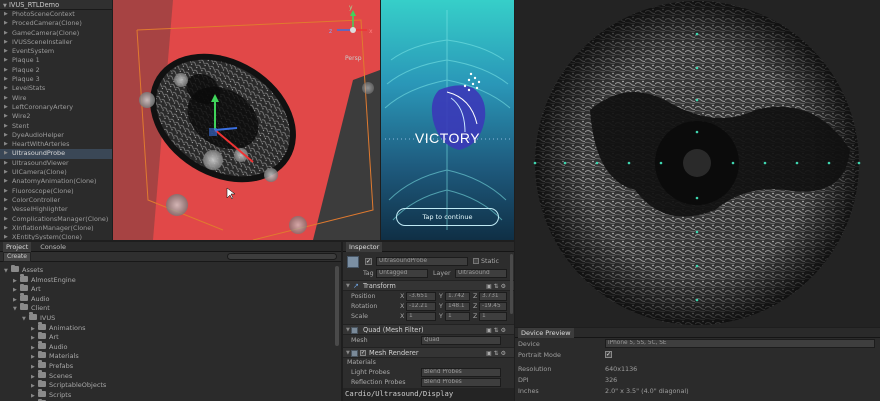  What do you see at coordinates (56, 42) in the screenshot?
I see `hierarchy-item: ▶ IVUSSceneInstaller` at bounding box center [56, 42].